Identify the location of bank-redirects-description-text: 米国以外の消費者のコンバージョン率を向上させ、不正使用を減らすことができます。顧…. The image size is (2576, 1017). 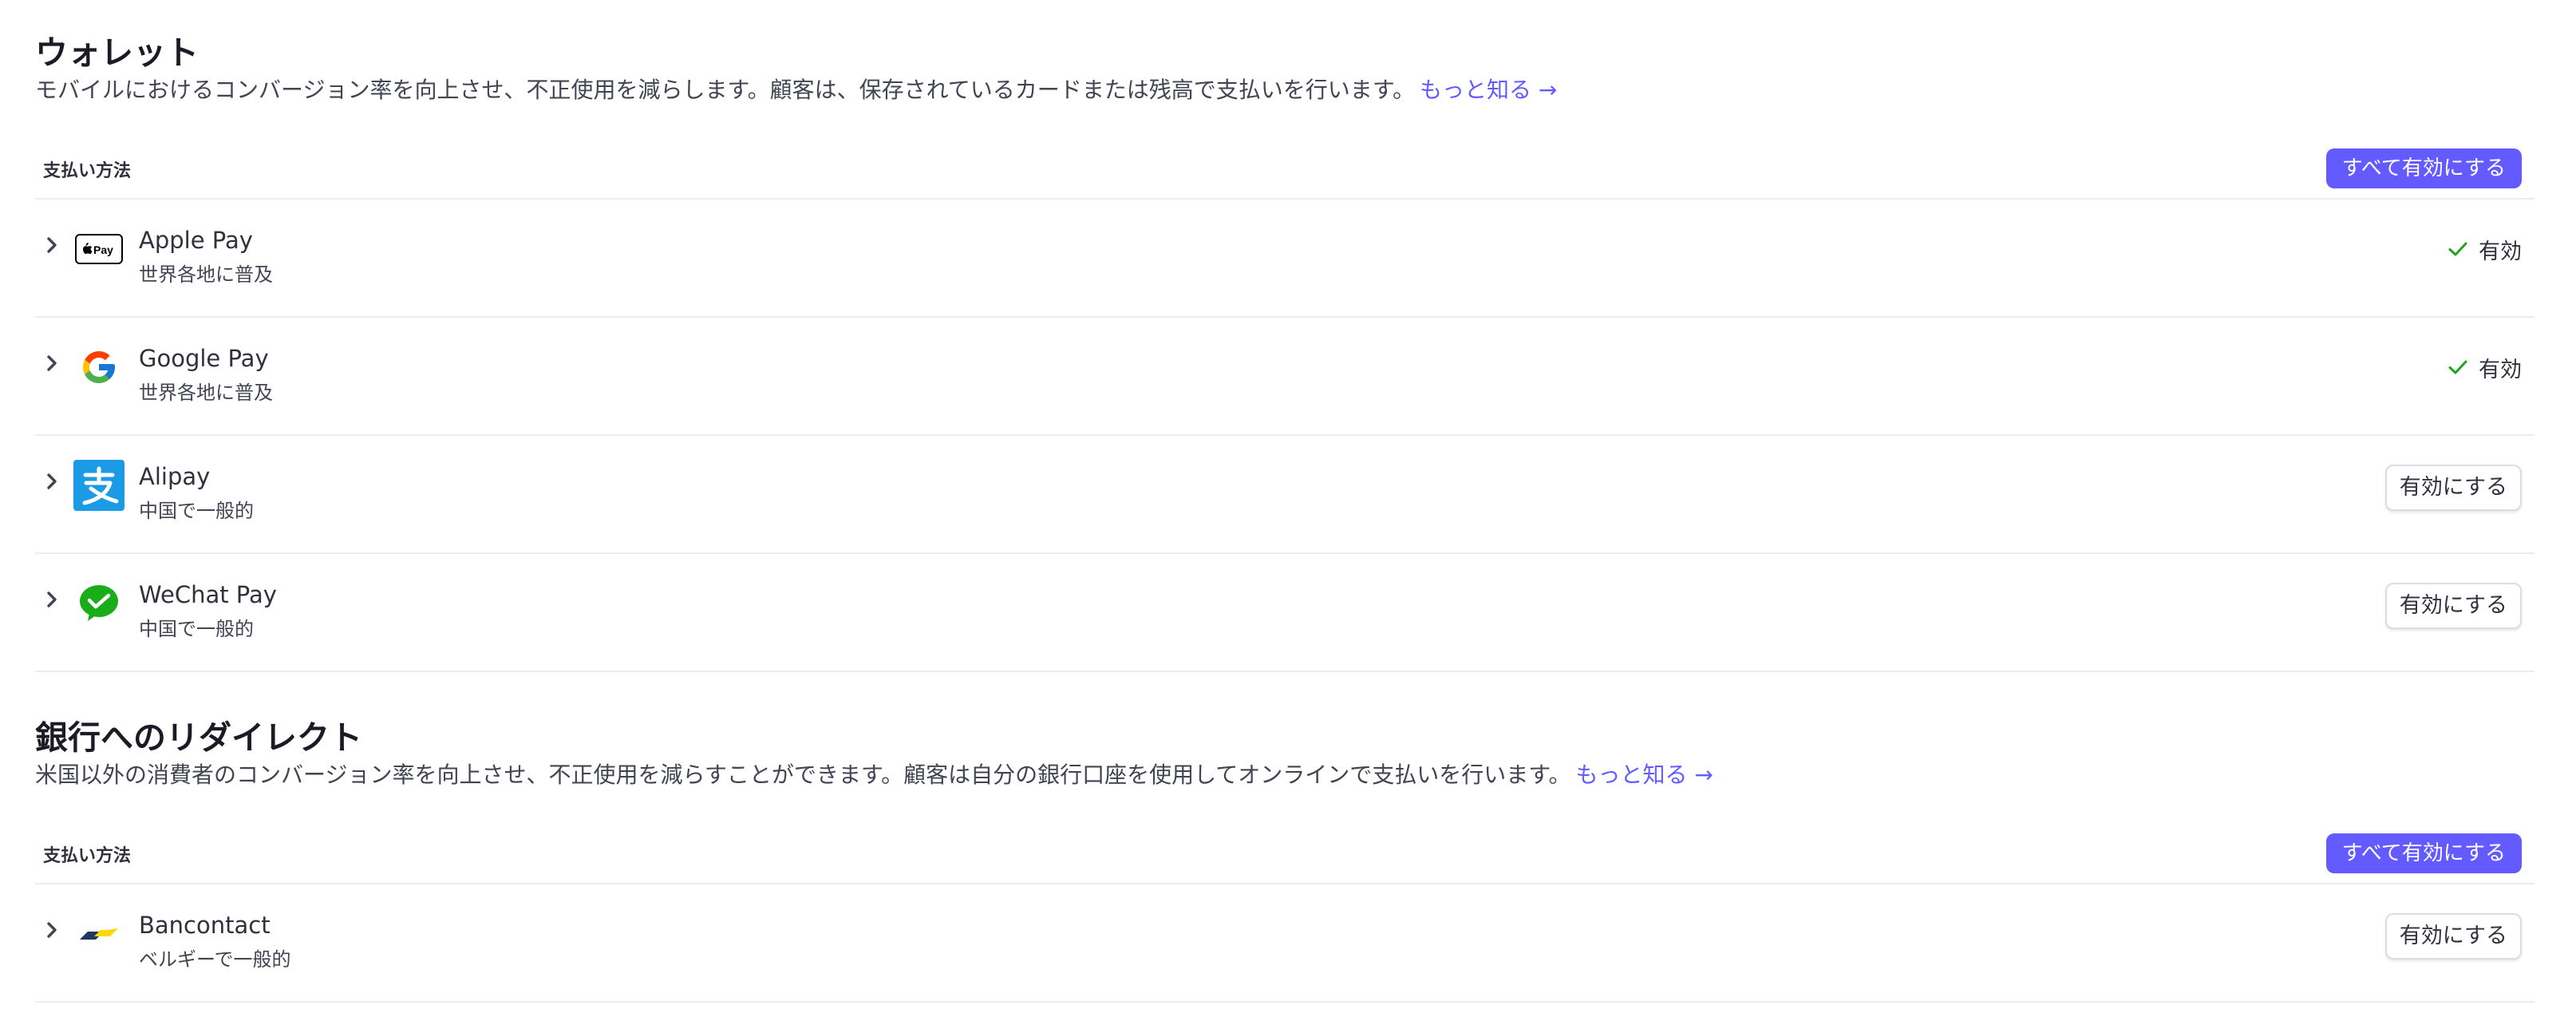
(803, 775).